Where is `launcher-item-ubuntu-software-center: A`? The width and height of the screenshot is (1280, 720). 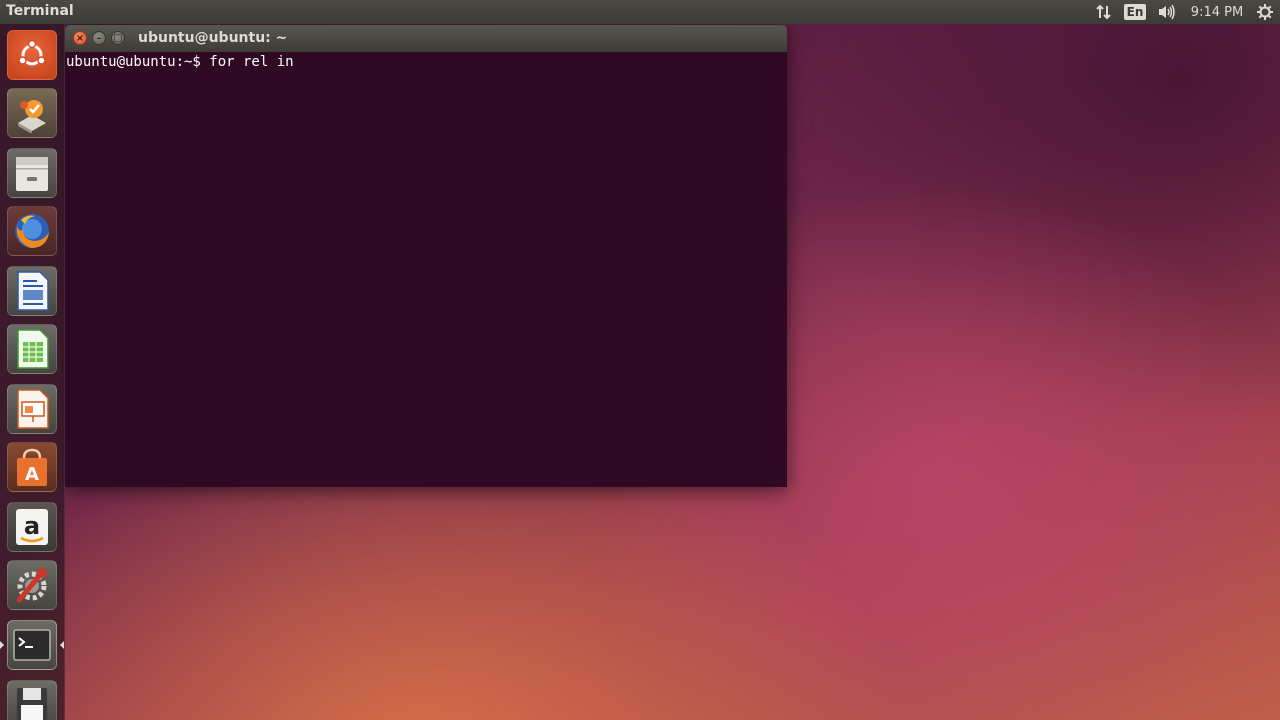
launcher-item-ubuntu-software-center: A is located at coordinates (32, 467).